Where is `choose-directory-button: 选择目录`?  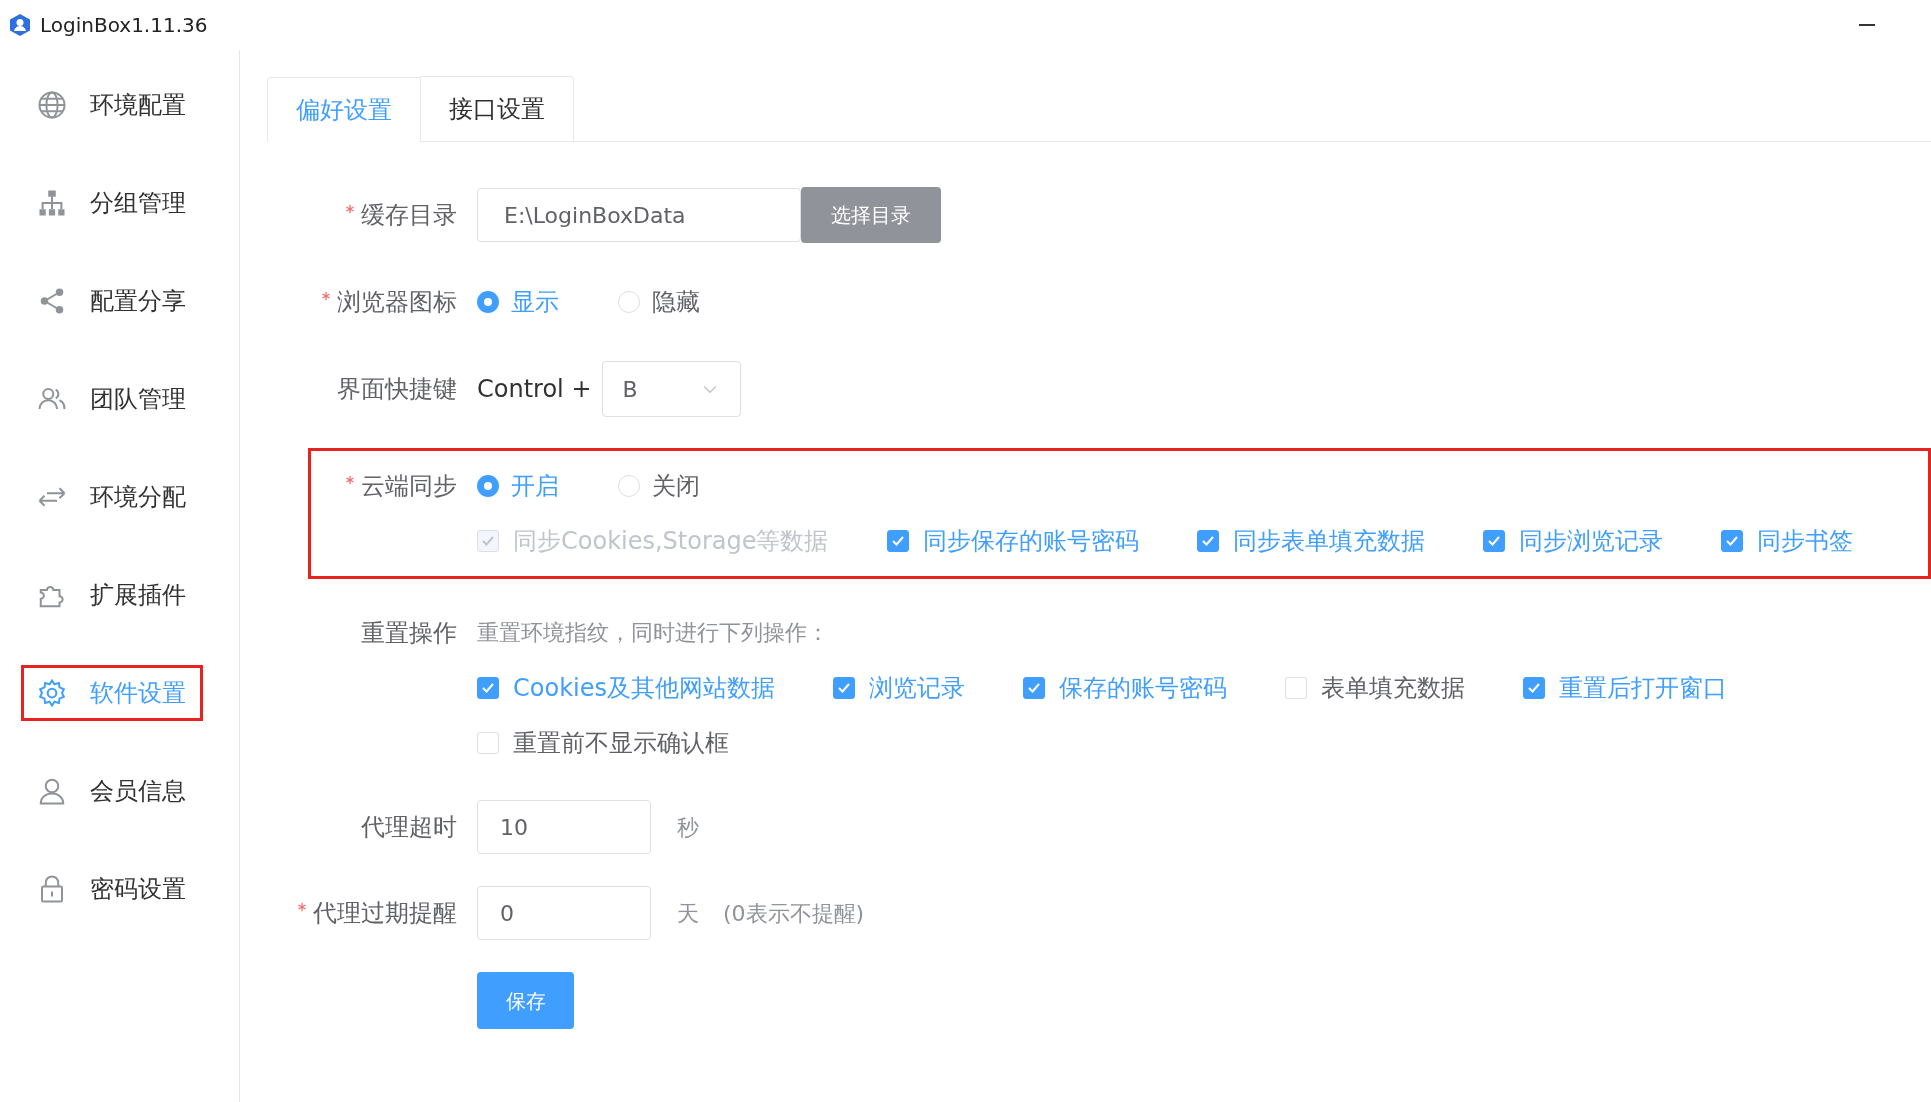 choose-directory-button: 选择目录 is located at coordinates (871, 215).